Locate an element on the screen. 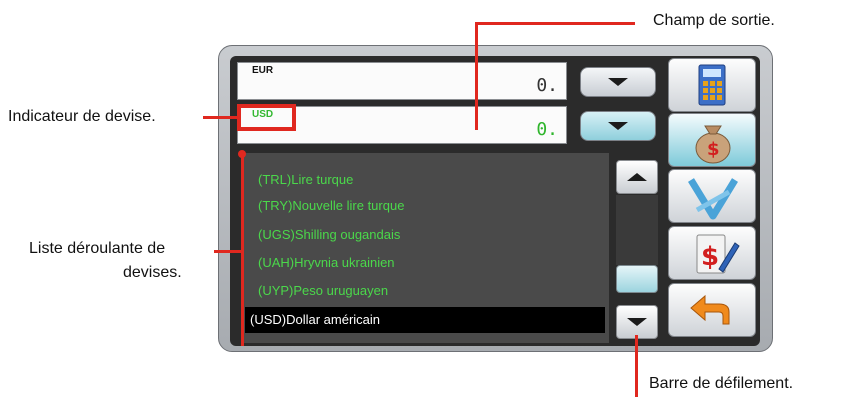 This screenshot has width=841, height=397. chevron-up-icon is located at coordinates (637, 177).